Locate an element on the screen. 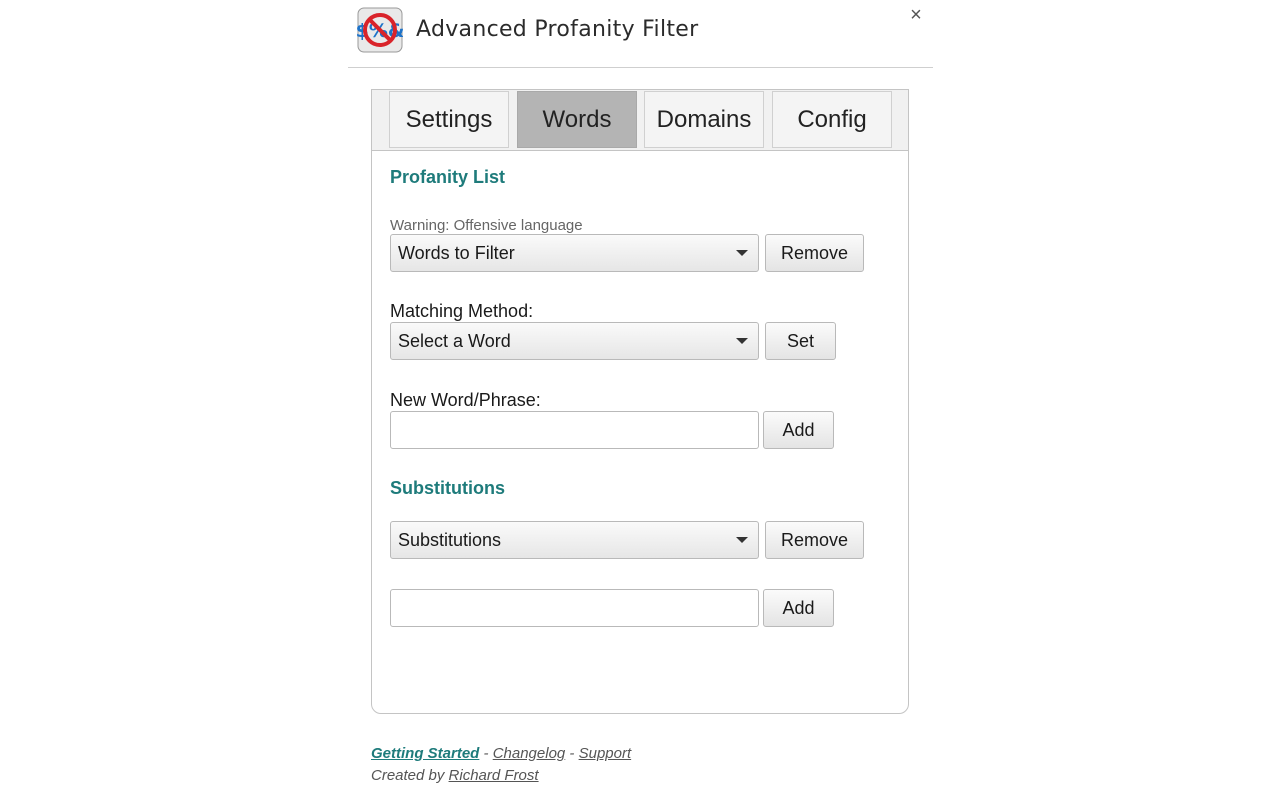 The image size is (1280, 800). author-link: Richard Frost is located at coordinates (494, 775).